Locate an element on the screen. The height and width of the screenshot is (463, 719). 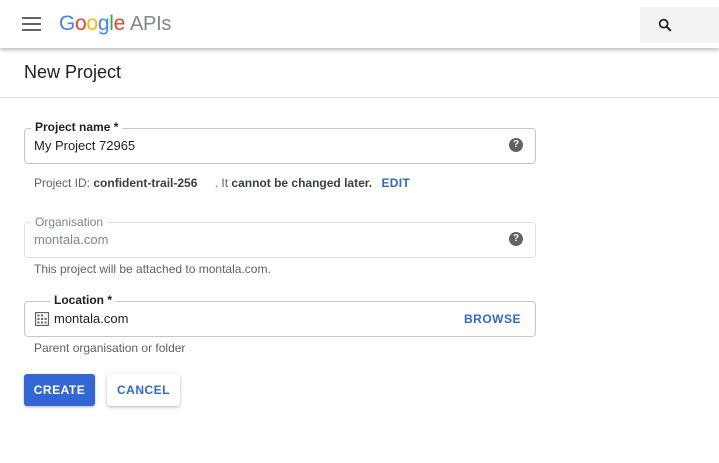
hamburger-menu-icon is located at coordinates (32, 24).